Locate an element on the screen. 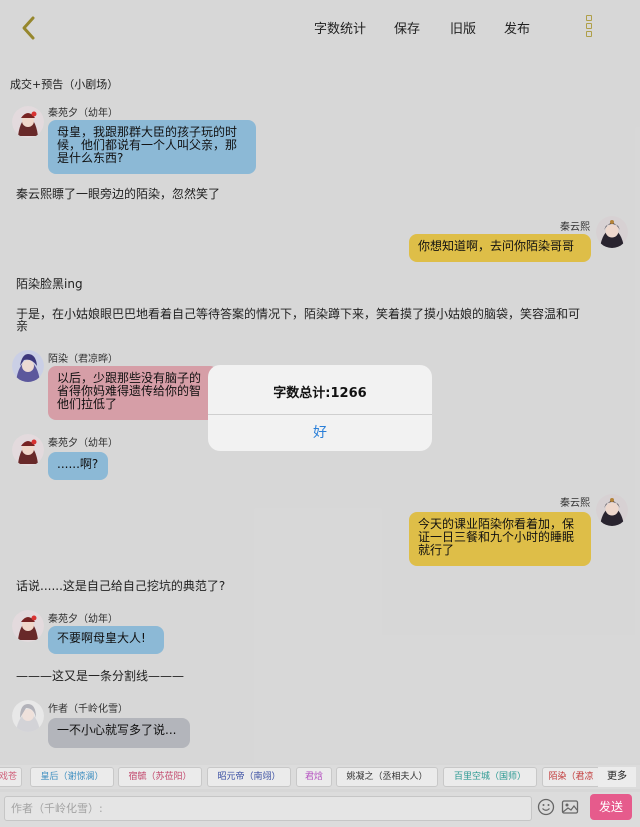  top-actions: 字数统计 保存 旧版 发布 is located at coordinates (320, 28).